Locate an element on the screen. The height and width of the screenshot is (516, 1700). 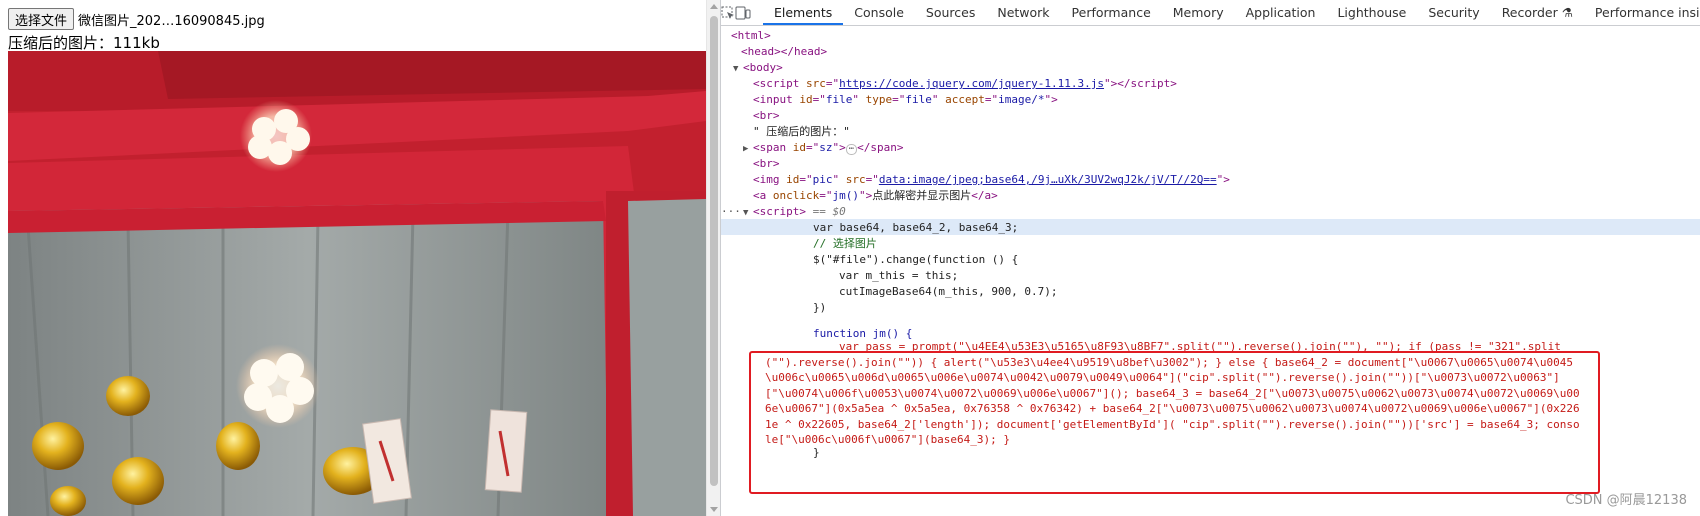
device-toolbar-icon is located at coordinates (743, 12).